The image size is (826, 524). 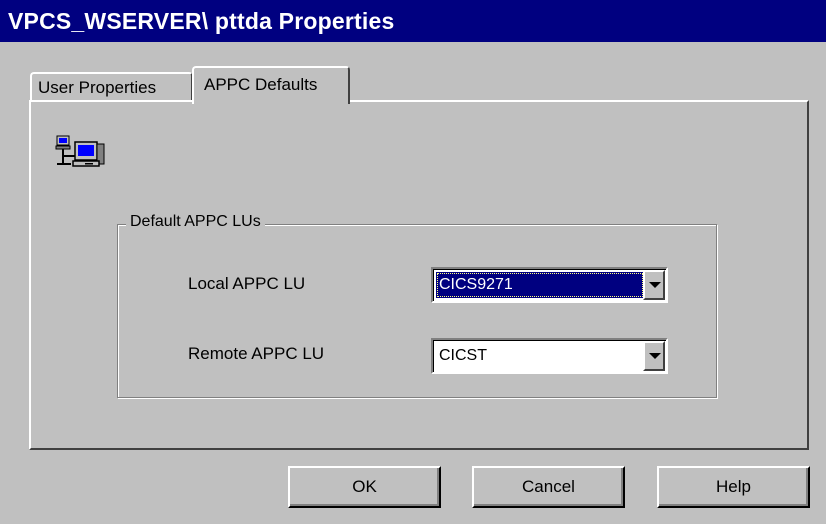 What do you see at coordinates (548, 487) in the screenshot?
I see `cancel-button: Cancel` at bounding box center [548, 487].